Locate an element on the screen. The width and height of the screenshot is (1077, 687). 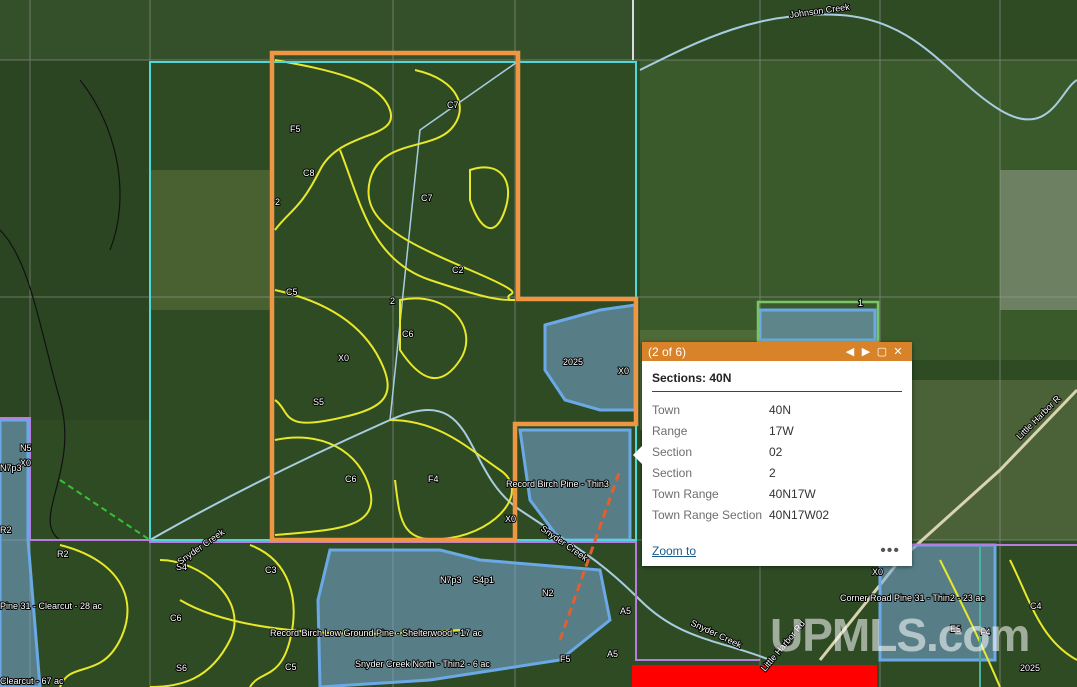
attribute-key: Town Range Section is located at coordinates (707, 514).